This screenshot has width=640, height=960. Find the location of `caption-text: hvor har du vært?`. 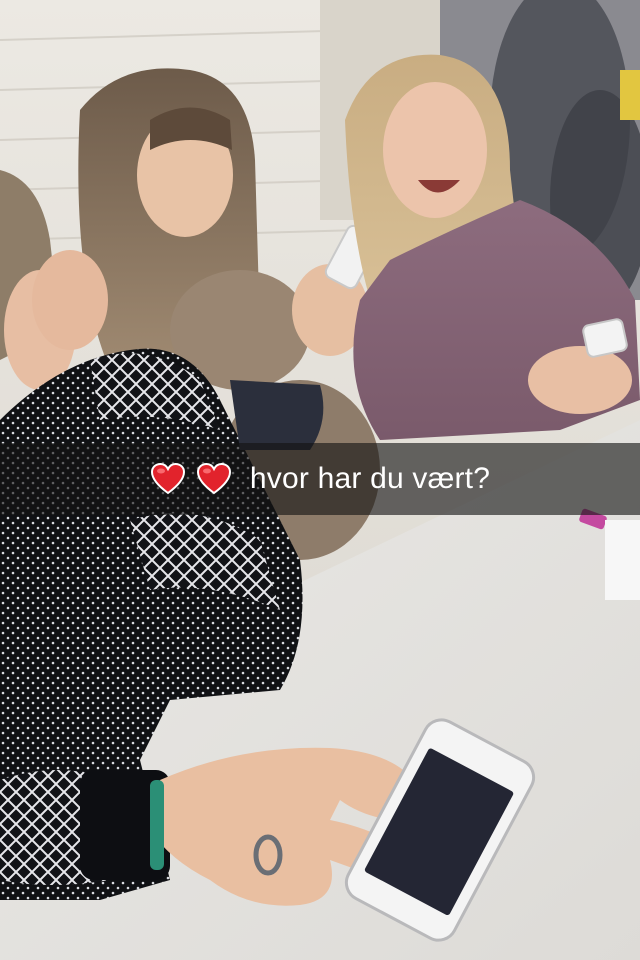

caption-text: hvor har du vært? is located at coordinates (370, 478).